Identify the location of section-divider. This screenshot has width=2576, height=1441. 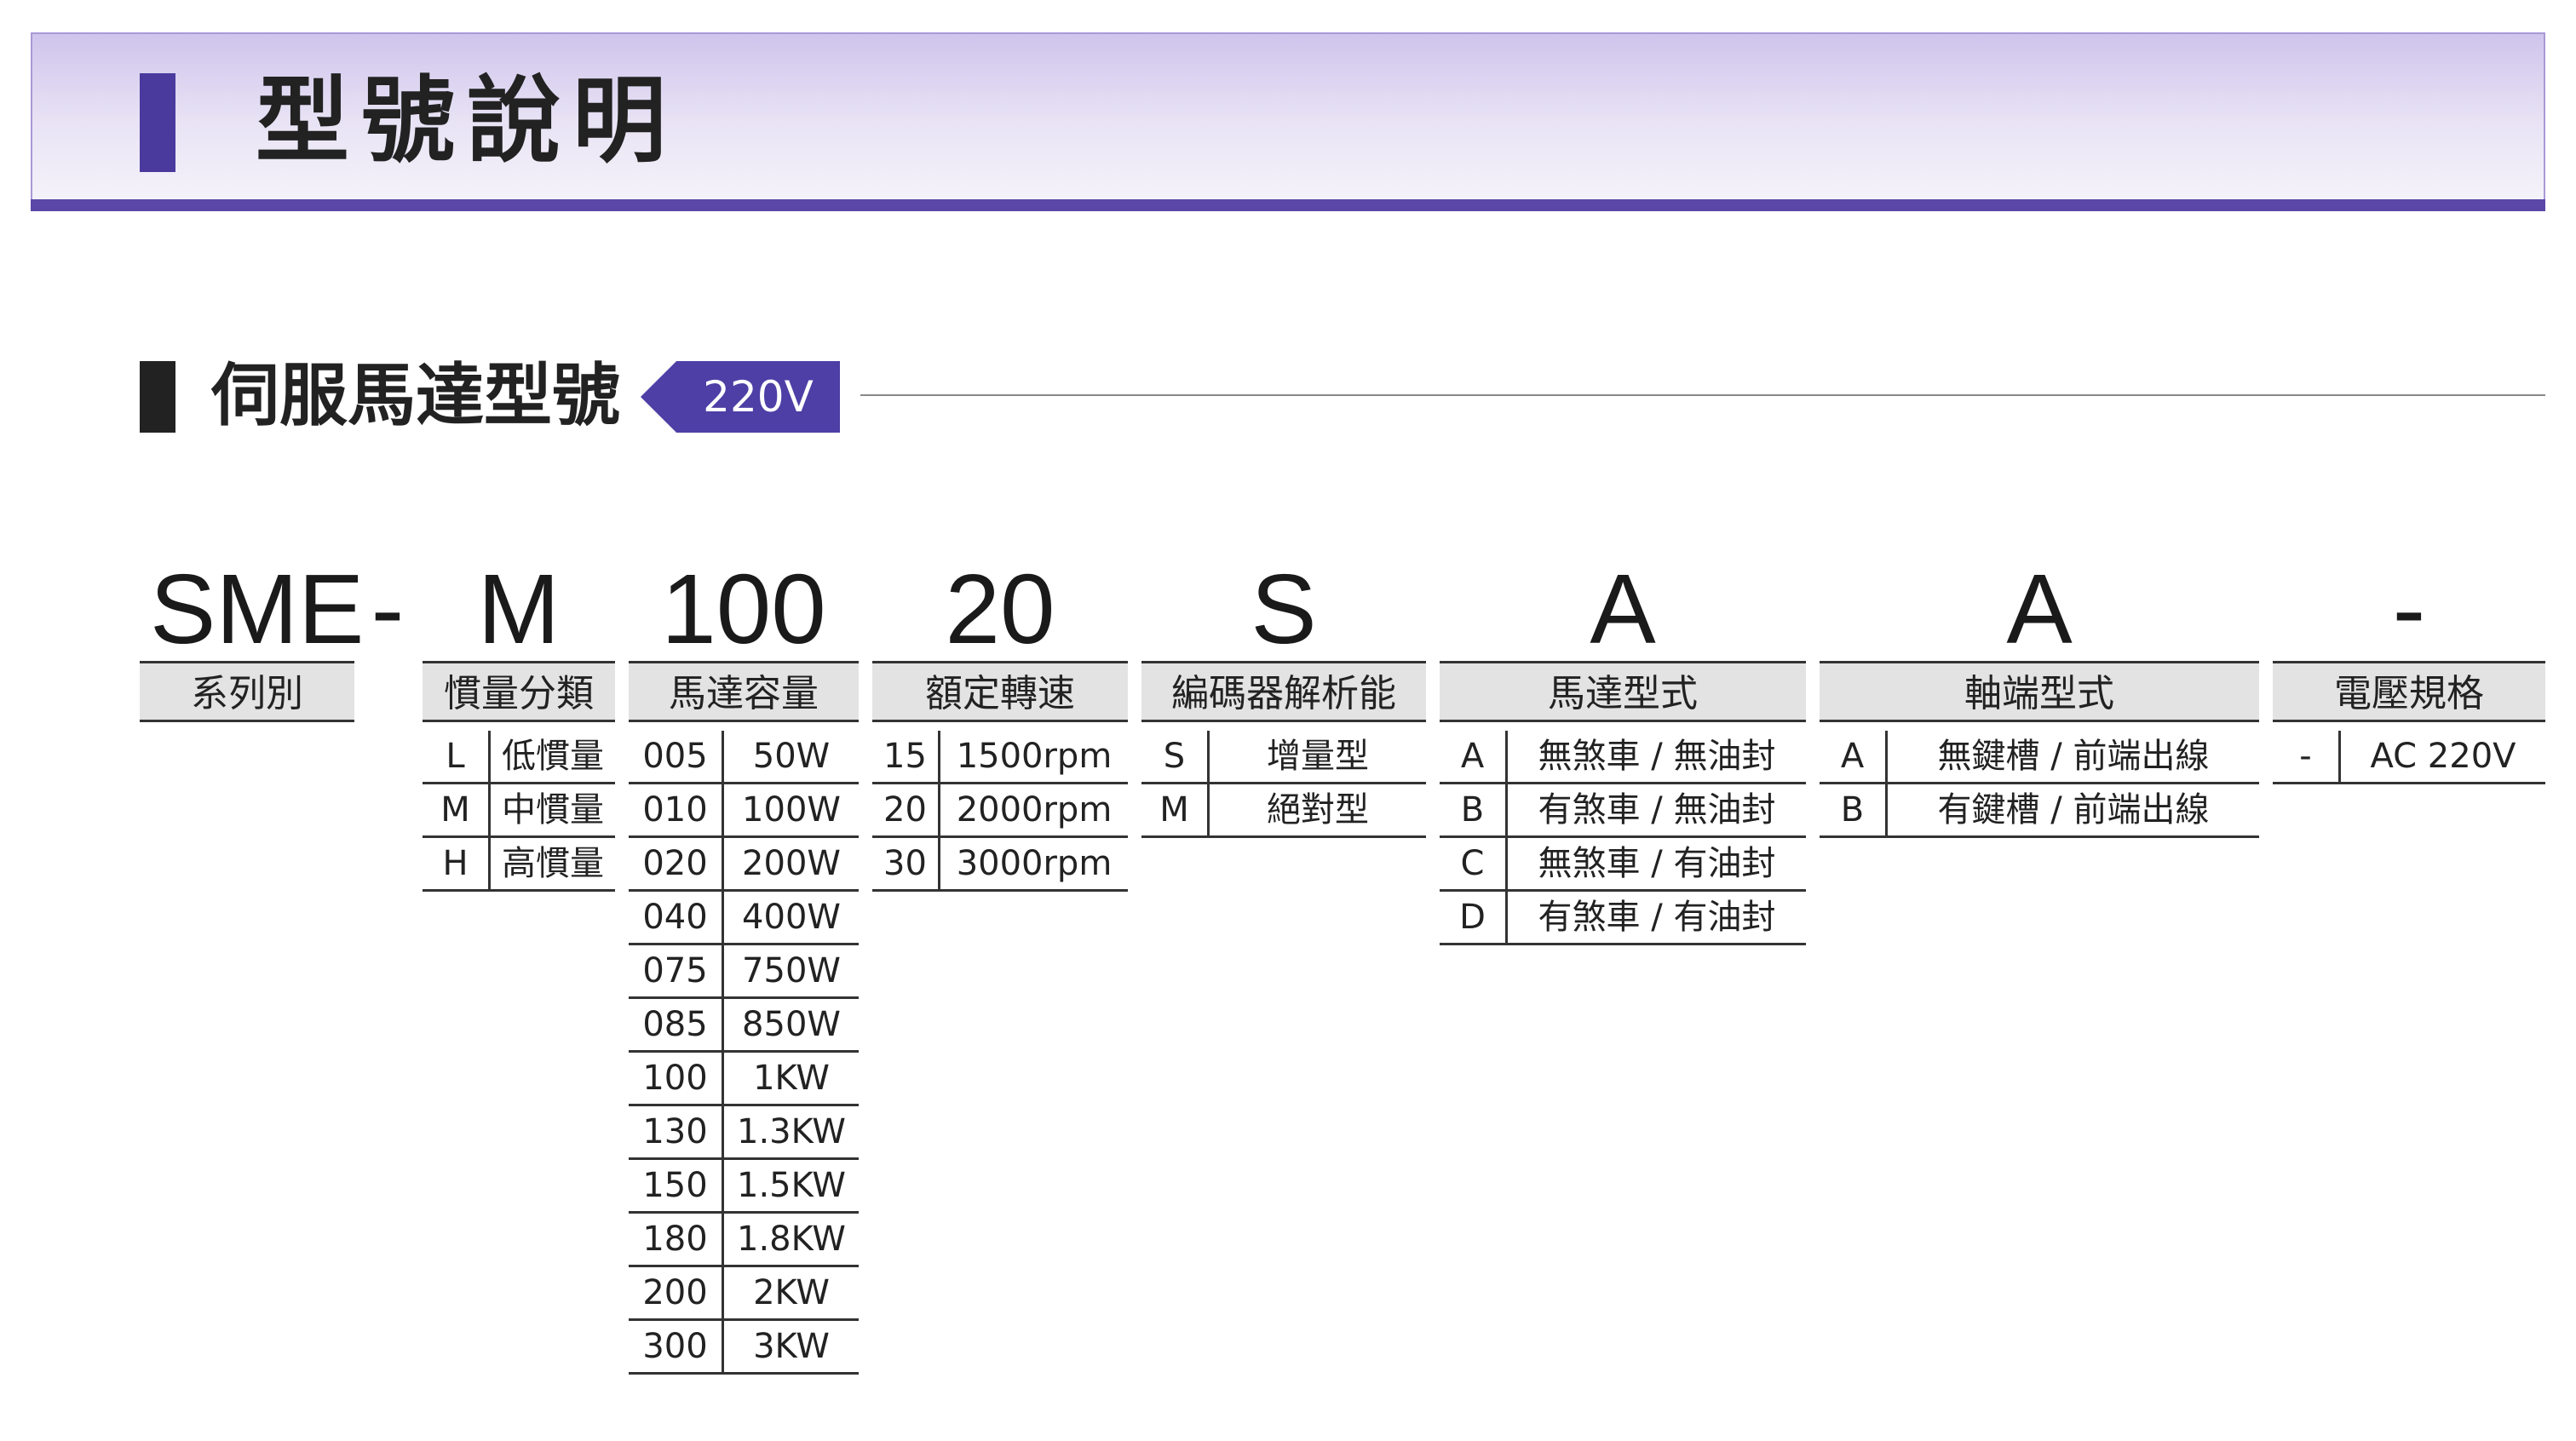
(1702, 395).